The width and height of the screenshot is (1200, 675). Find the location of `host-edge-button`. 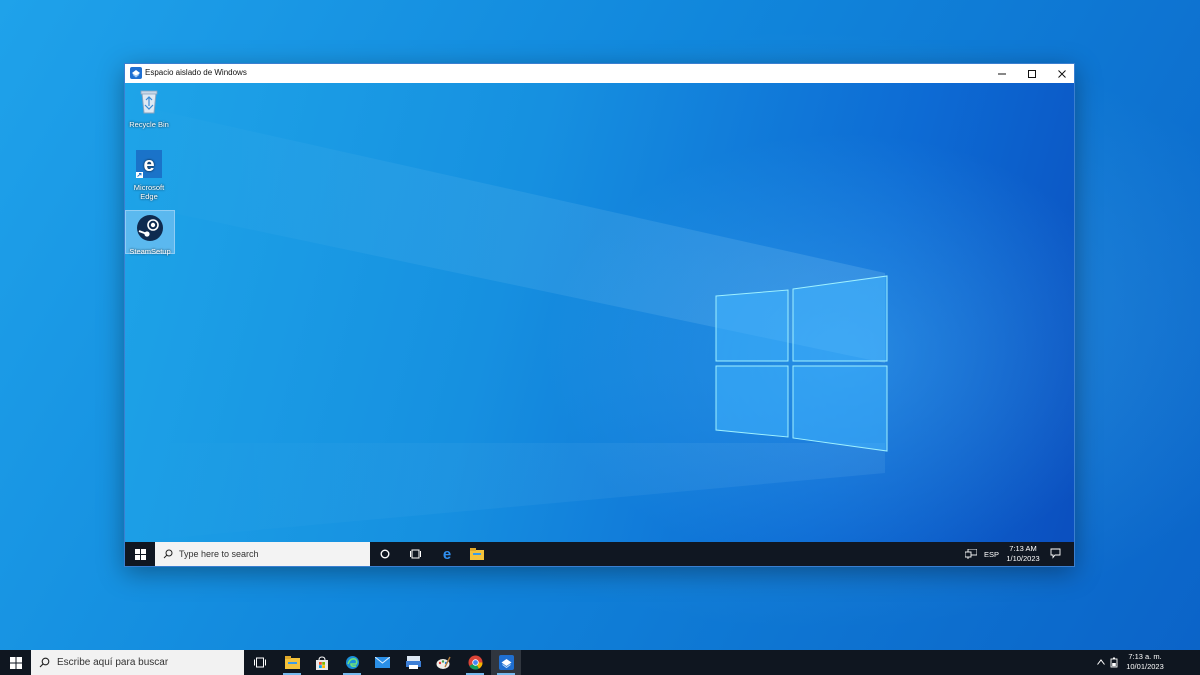

host-edge-button is located at coordinates (352, 662).